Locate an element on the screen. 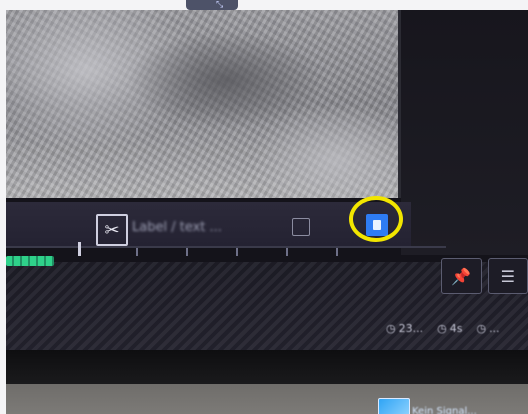  playhead is located at coordinates (79, 249).